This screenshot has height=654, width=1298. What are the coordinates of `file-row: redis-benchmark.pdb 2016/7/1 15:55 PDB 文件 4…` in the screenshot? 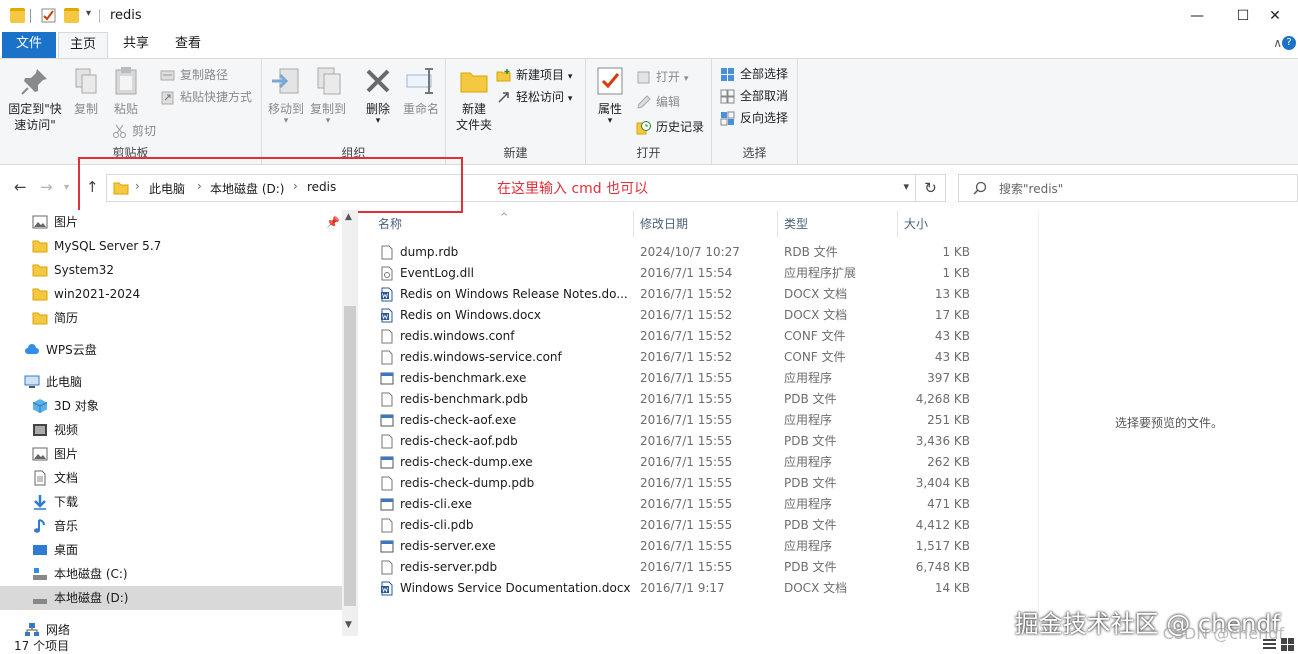 It's located at (705, 399).